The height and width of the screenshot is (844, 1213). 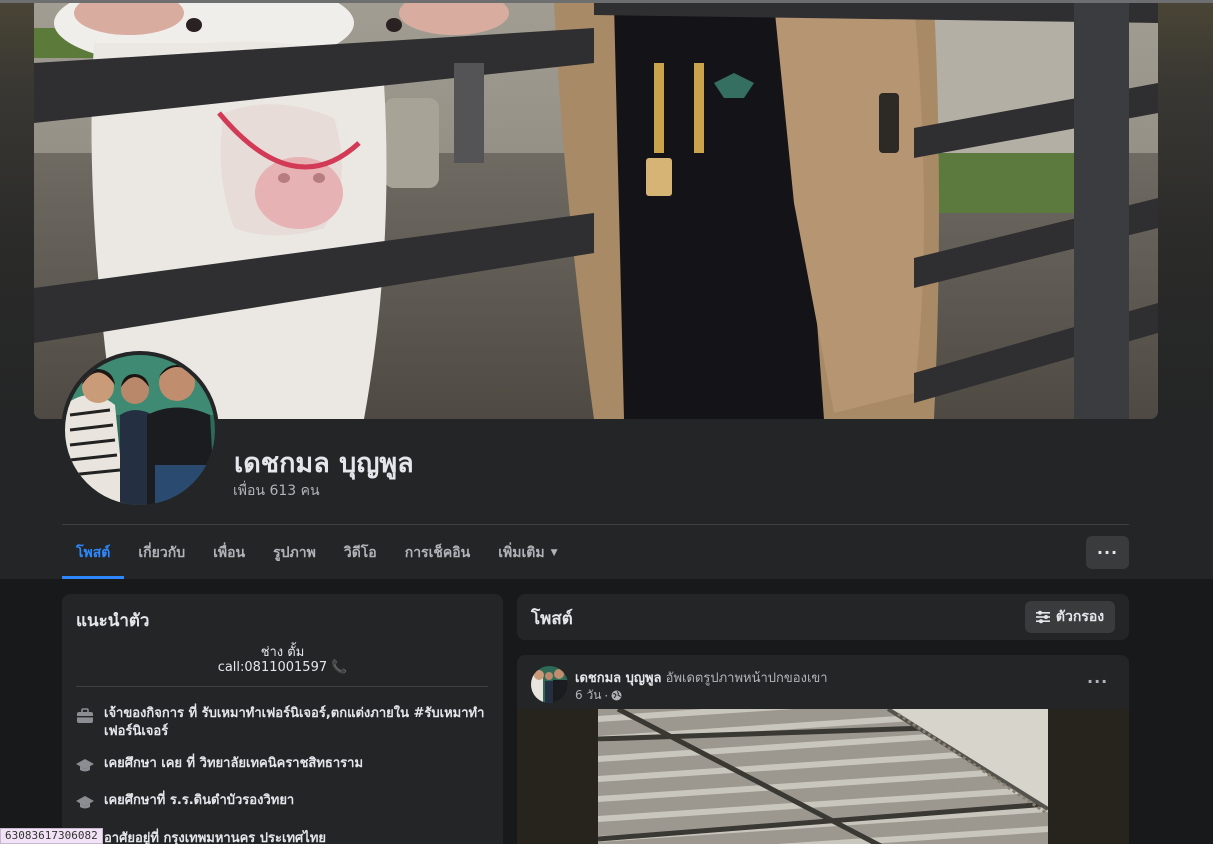 What do you see at coordinates (140, 430) in the screenshot?
I see `profile-avatar` at bounding box center [140, 430].